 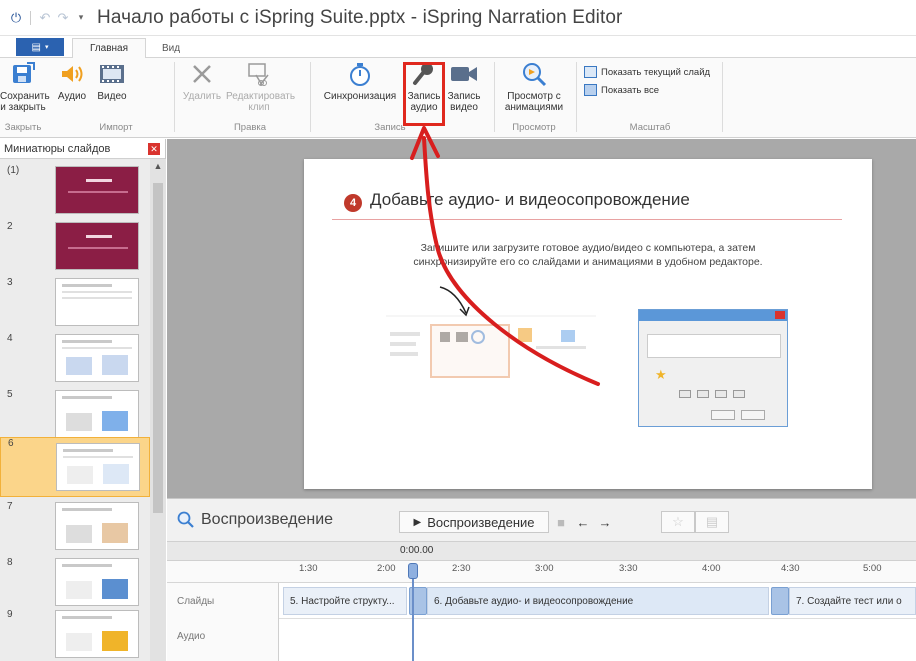 I want to click on undo-icon: ↶, so click(x=45, y=18).